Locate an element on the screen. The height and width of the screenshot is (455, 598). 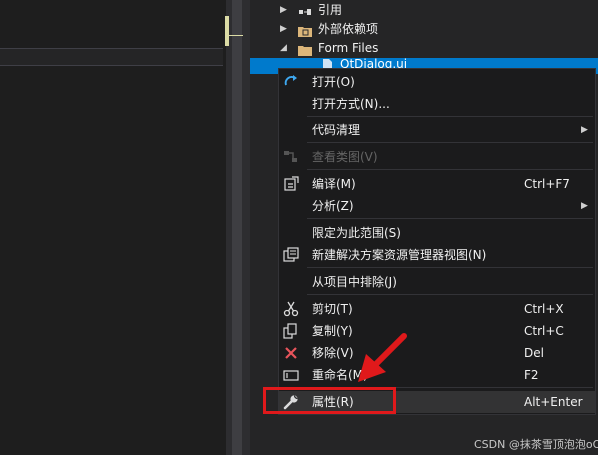
folder-icon is located at coordinates (305, 49).